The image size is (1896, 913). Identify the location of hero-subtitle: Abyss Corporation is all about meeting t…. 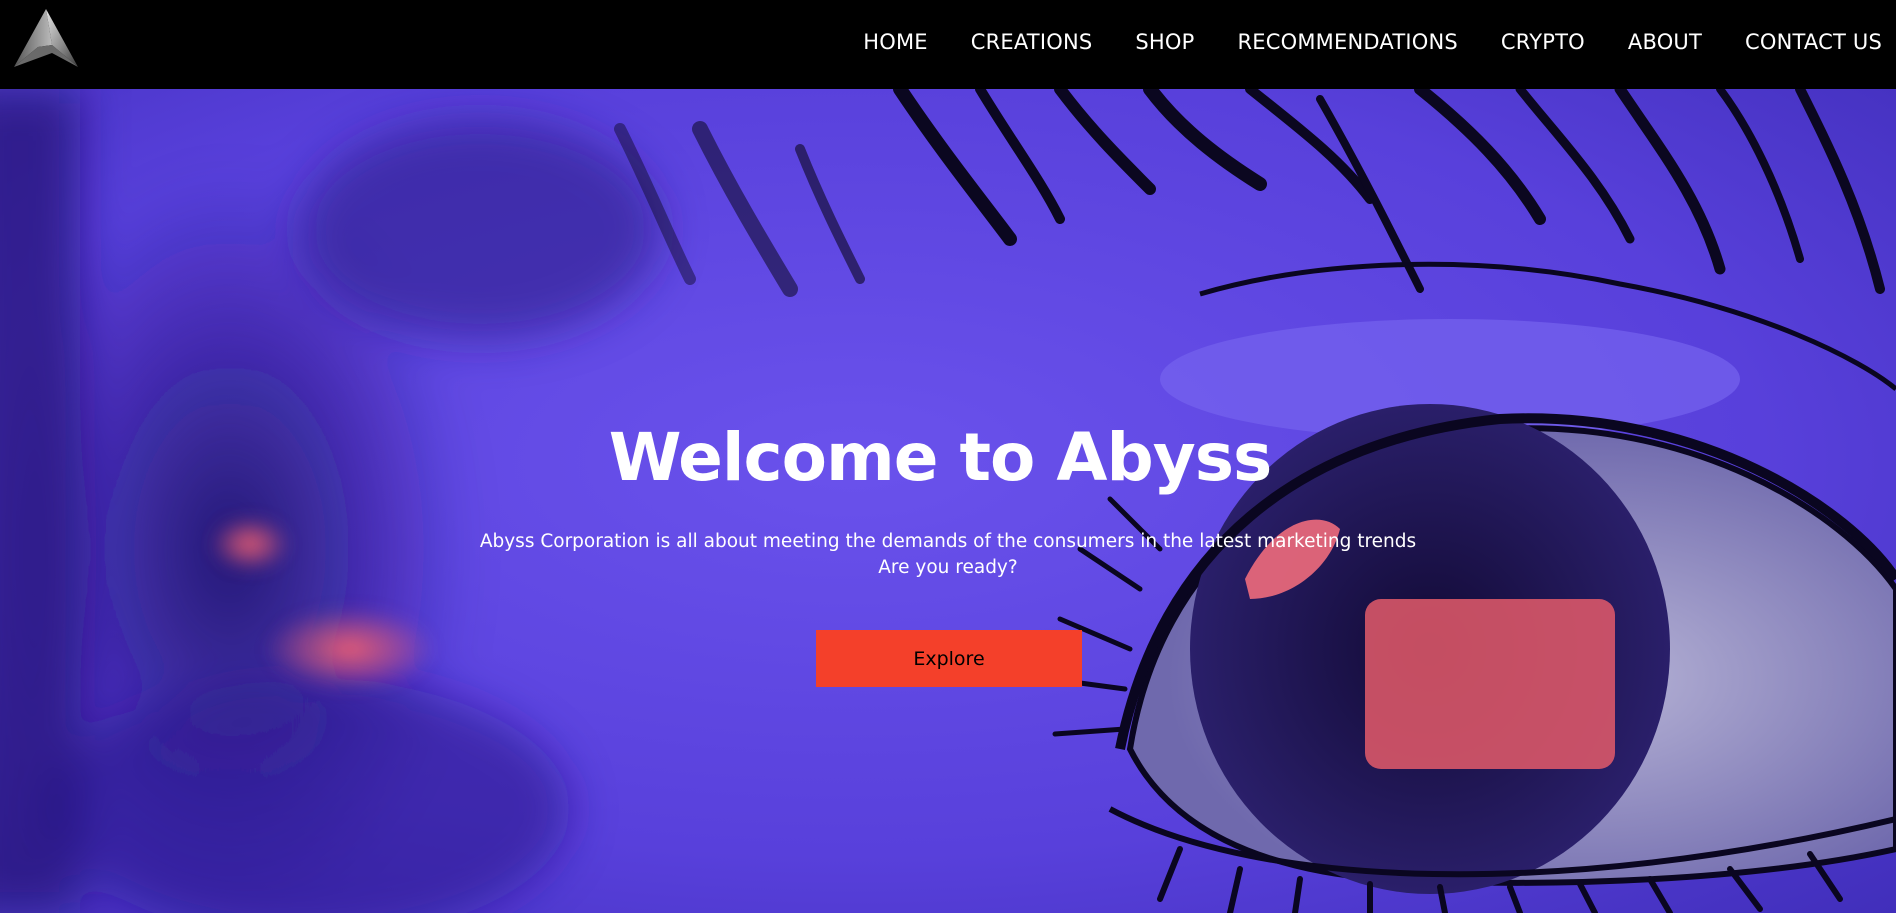
(948, 541).